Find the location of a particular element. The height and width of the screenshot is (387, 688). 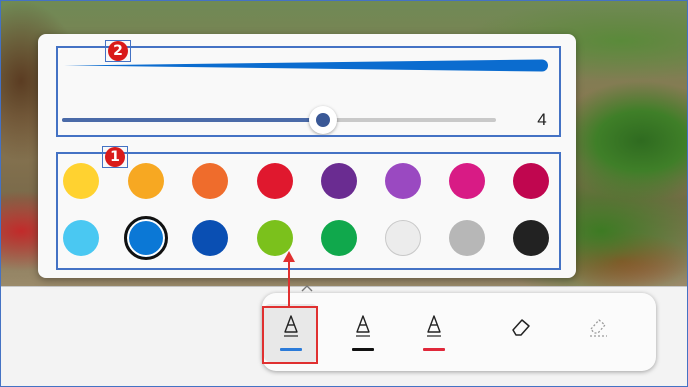

color-swatch-purple is located at coordinates (403, 181).